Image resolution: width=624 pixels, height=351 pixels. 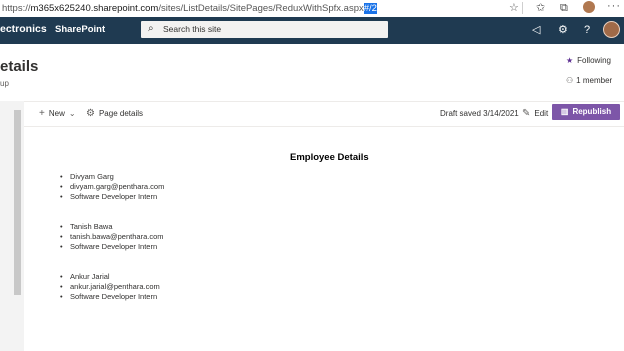 I want to click on employee-email: ankur.jarial@penthara.com, so click(x=110, y=287).